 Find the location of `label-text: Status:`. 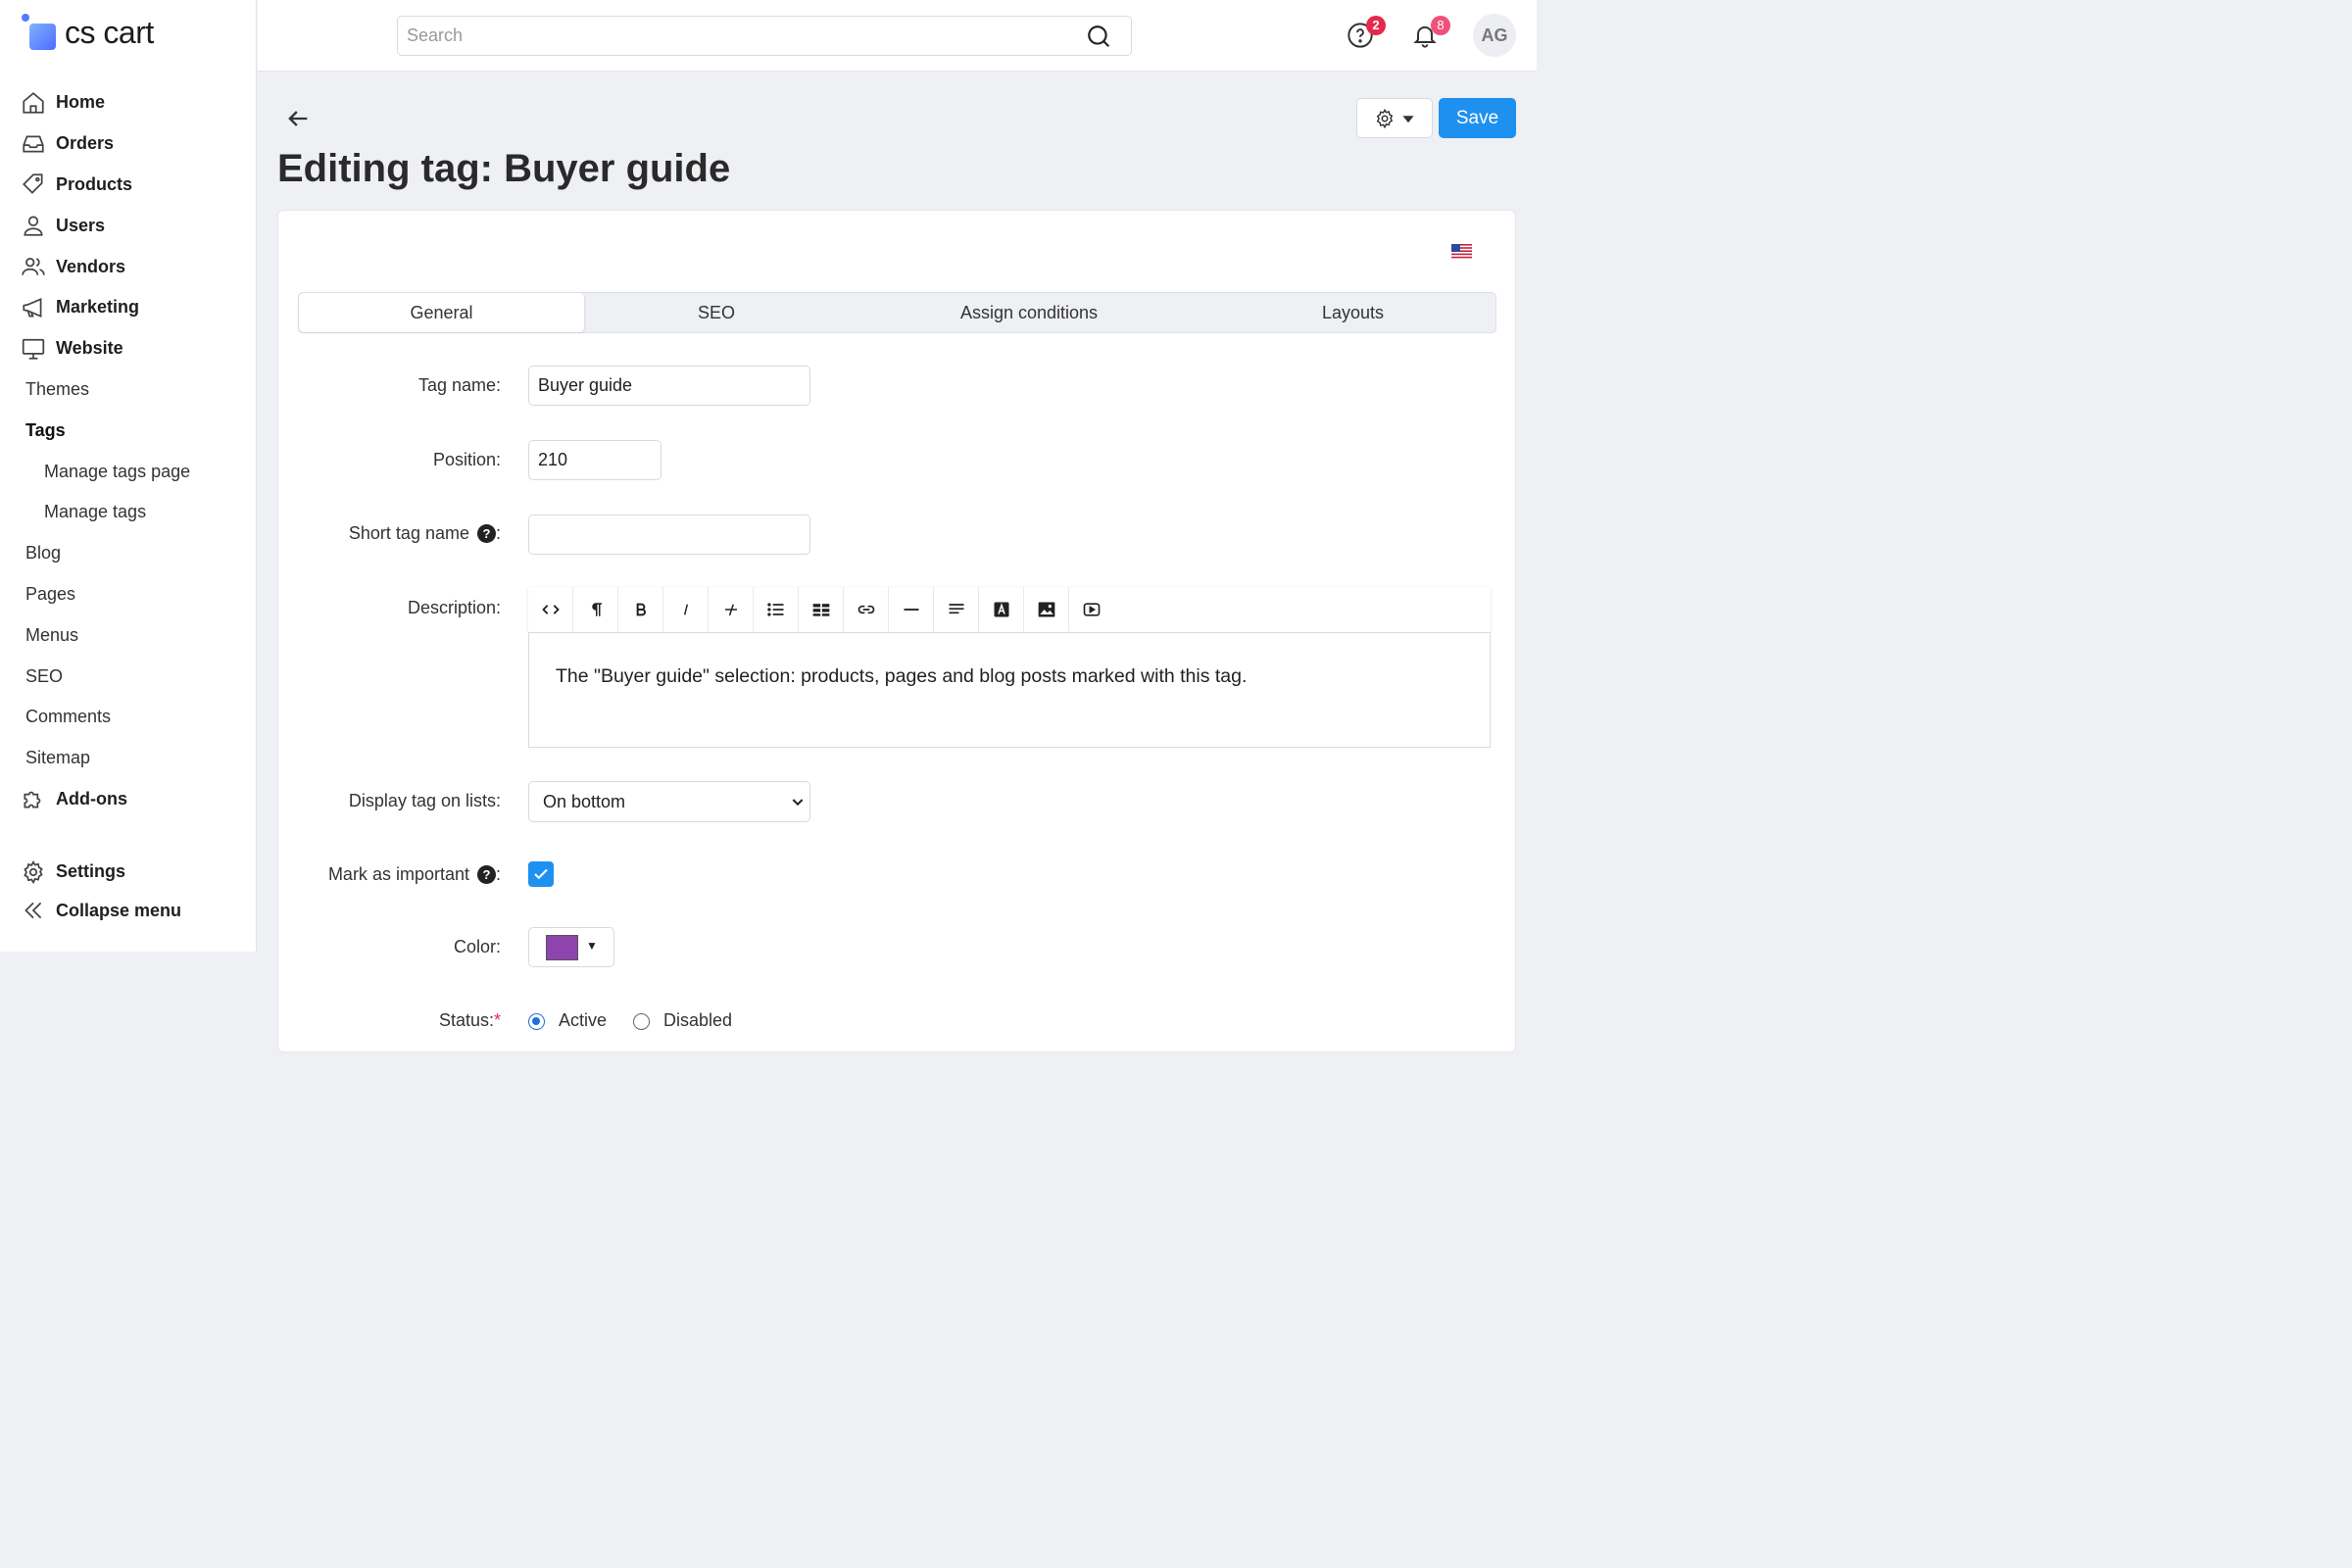

label-text: Status: is located at coordinates (466, 1020).